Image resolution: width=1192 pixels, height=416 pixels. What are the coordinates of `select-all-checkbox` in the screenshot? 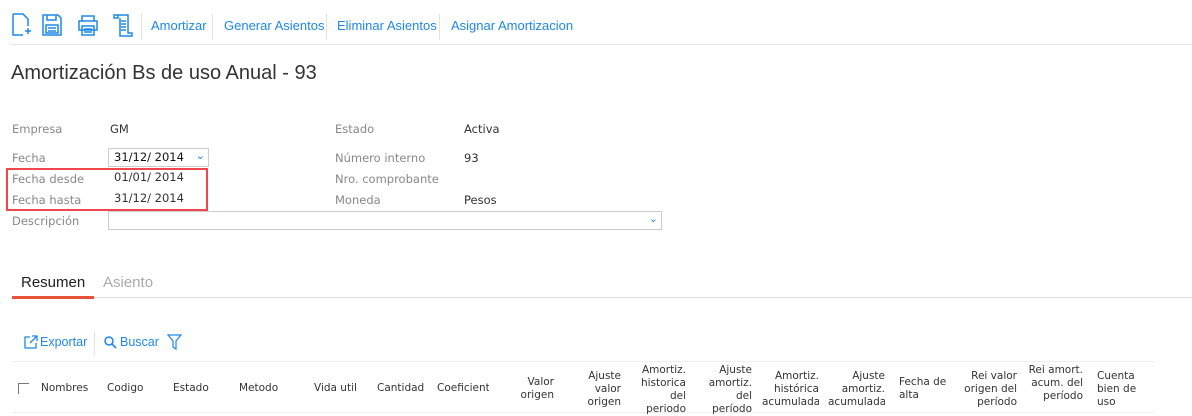 It's located at (23, 388).